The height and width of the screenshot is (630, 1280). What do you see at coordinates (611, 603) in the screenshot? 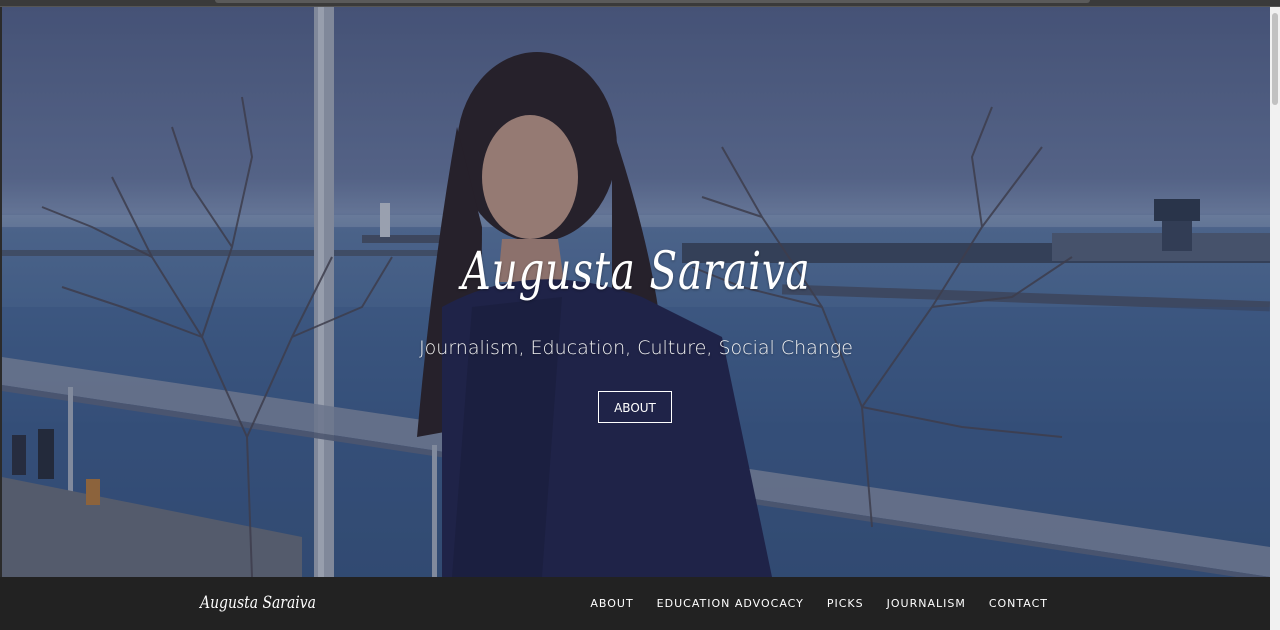
I see `nav-link-about: ABOUT` at bounding box center [611, 603].